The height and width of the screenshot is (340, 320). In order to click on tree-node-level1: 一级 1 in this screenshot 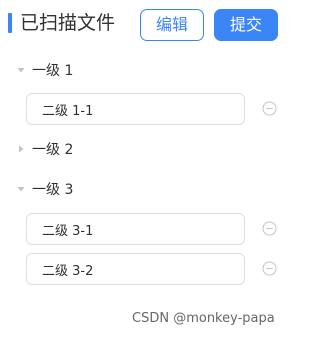, I will do `click(44, 70)`.